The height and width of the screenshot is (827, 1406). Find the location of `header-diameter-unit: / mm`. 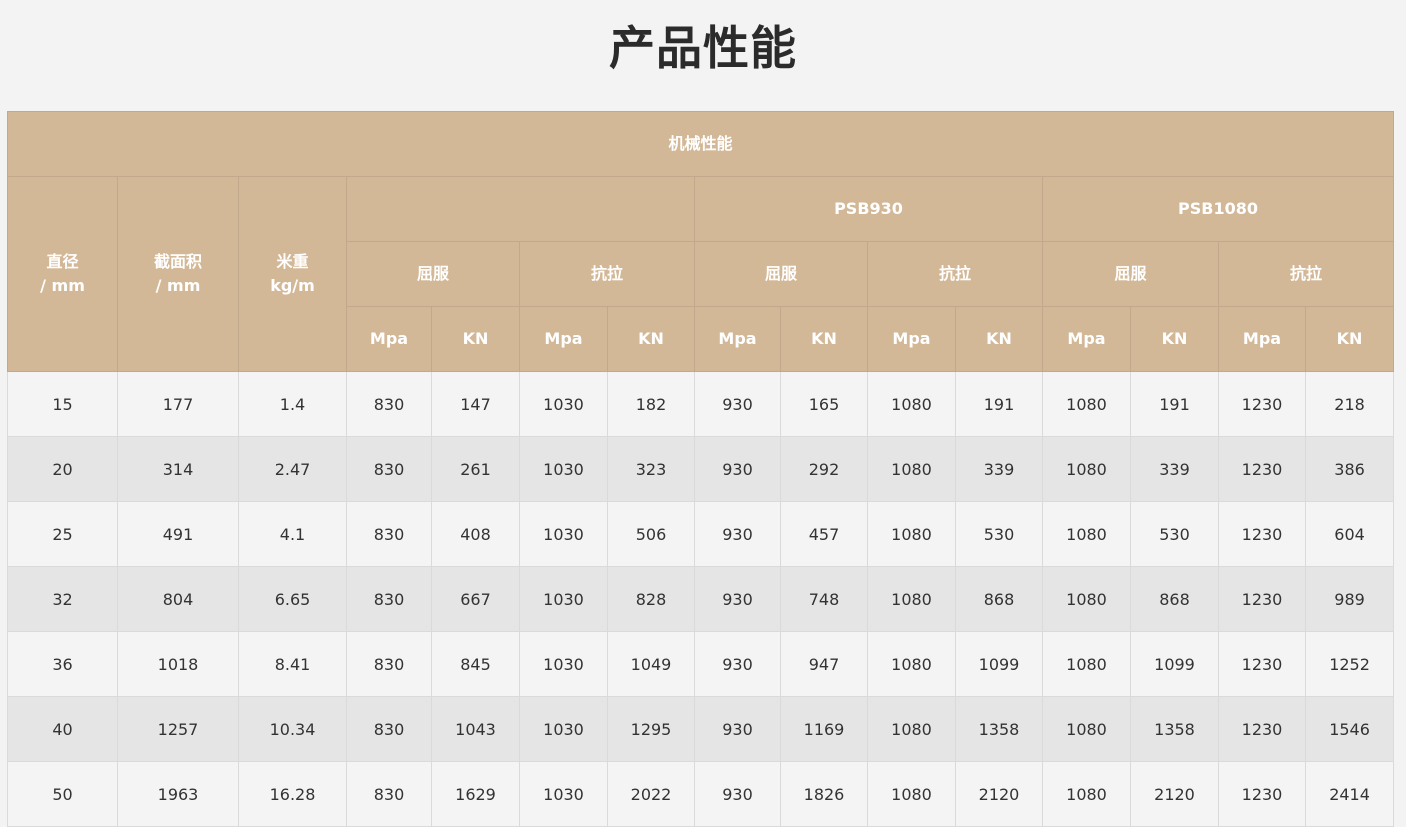

header-diameter-unit: / mm is located at coordinates (62, 285).